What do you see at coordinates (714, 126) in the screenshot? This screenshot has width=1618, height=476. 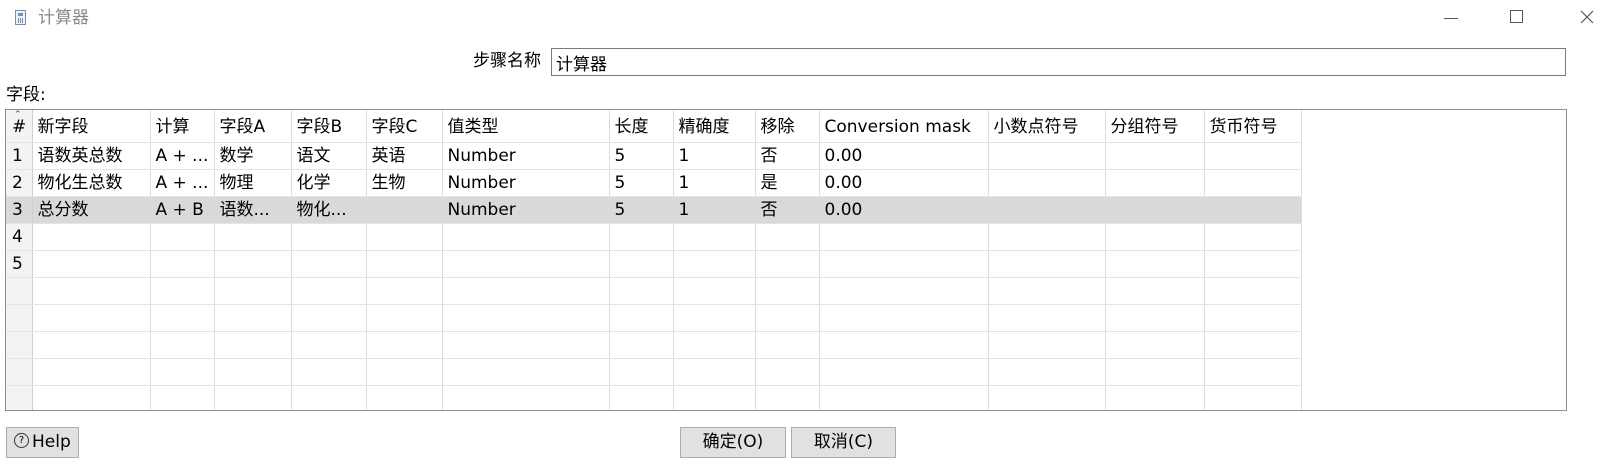 I see `column-header: 精确度` at bounding box center [714, 126].